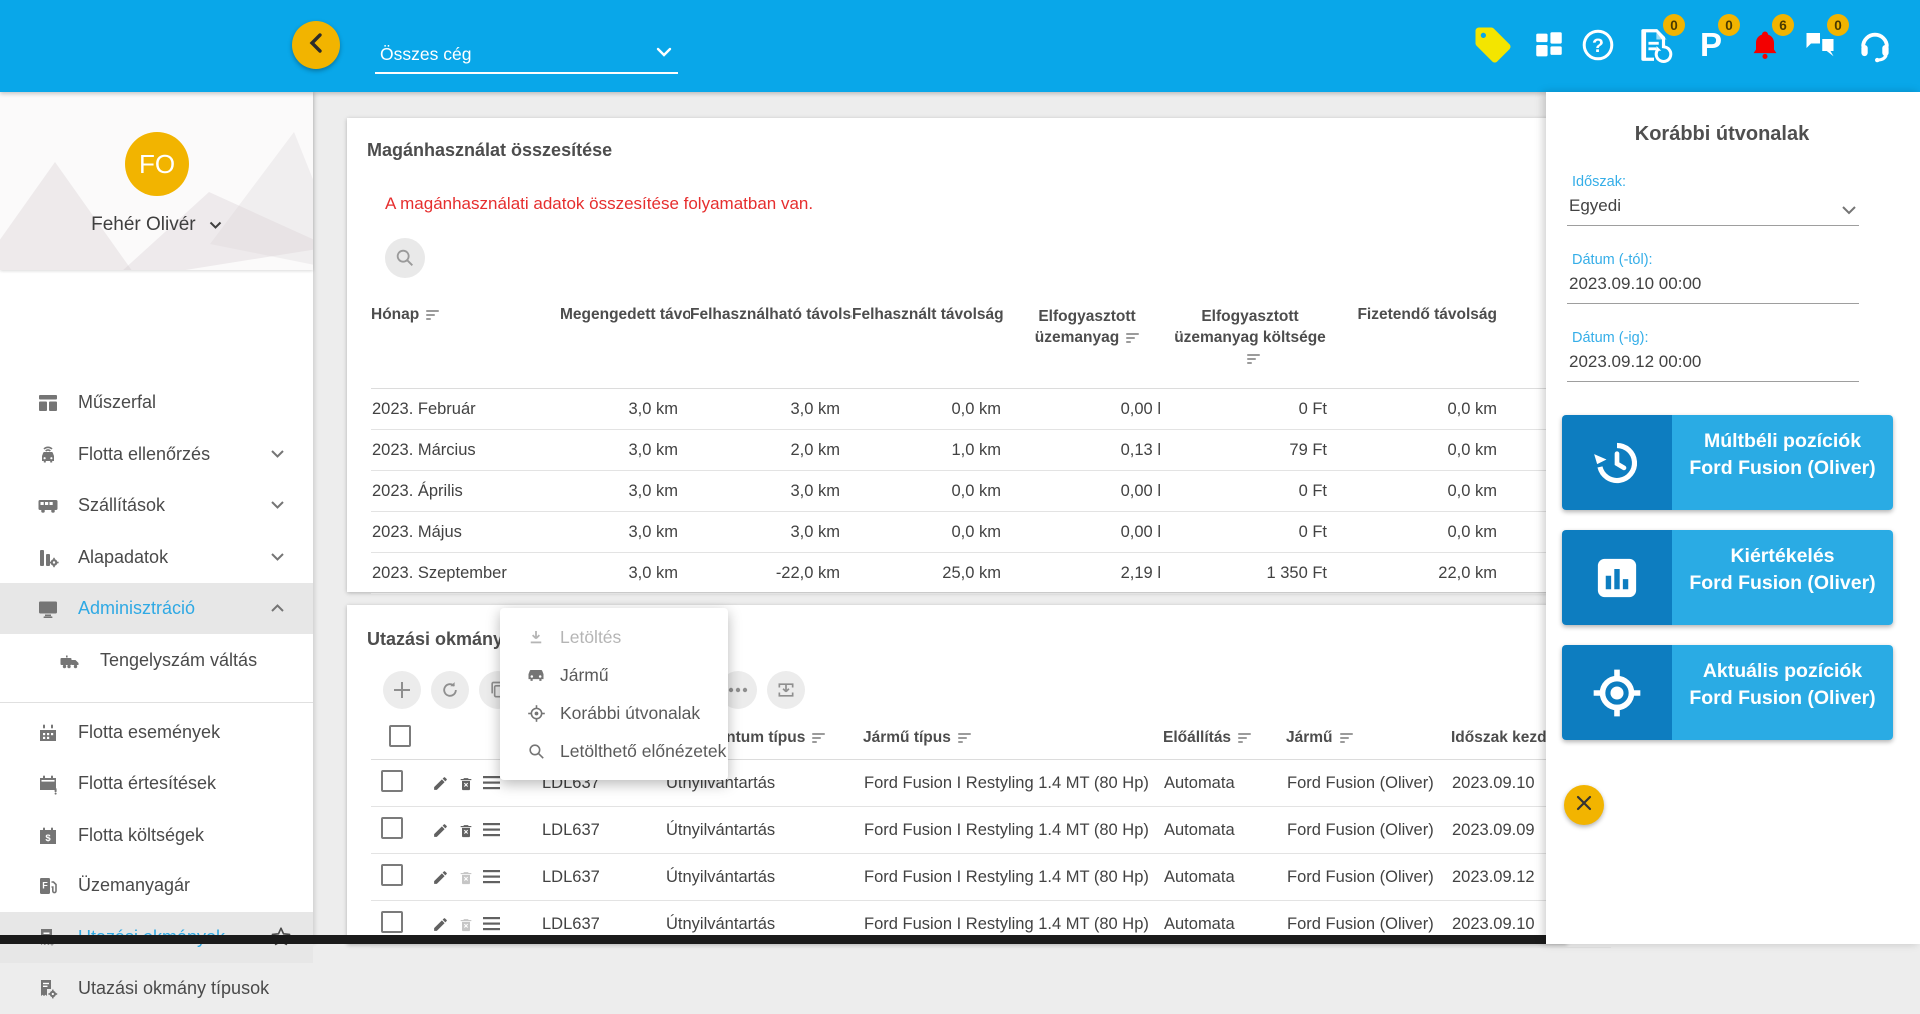 The width and height of the screenshot is (1920, 1014). What do you see at coordinates (156, 835) in the screenshot?
I see `sidebar-item-fleet-costs: $ Flotta költségek` at bounding box center [156, 835].